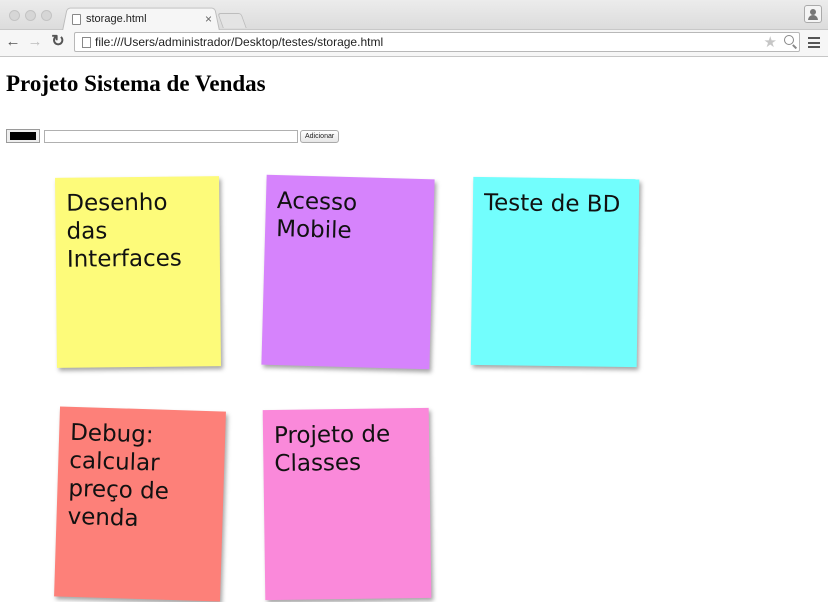  I want to click on forward-button: →, so click(35, 42).